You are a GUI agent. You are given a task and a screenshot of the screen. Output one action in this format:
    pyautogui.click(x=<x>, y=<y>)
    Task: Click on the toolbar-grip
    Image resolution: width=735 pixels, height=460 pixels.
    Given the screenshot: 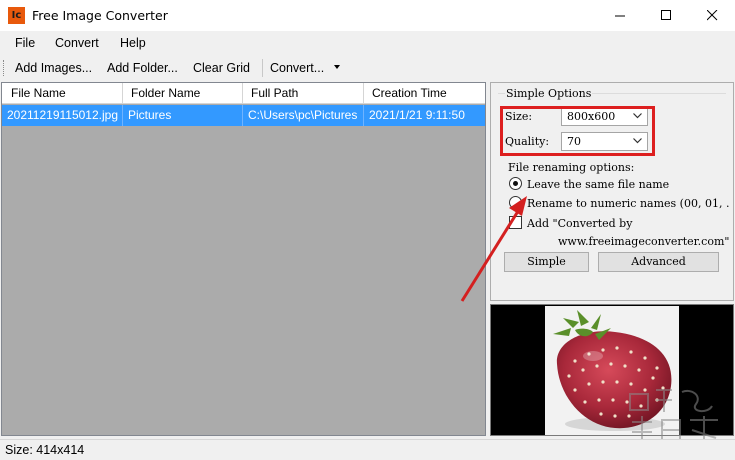 What is the action you would take?
    pyautogui.click(x=4, y=68)
    